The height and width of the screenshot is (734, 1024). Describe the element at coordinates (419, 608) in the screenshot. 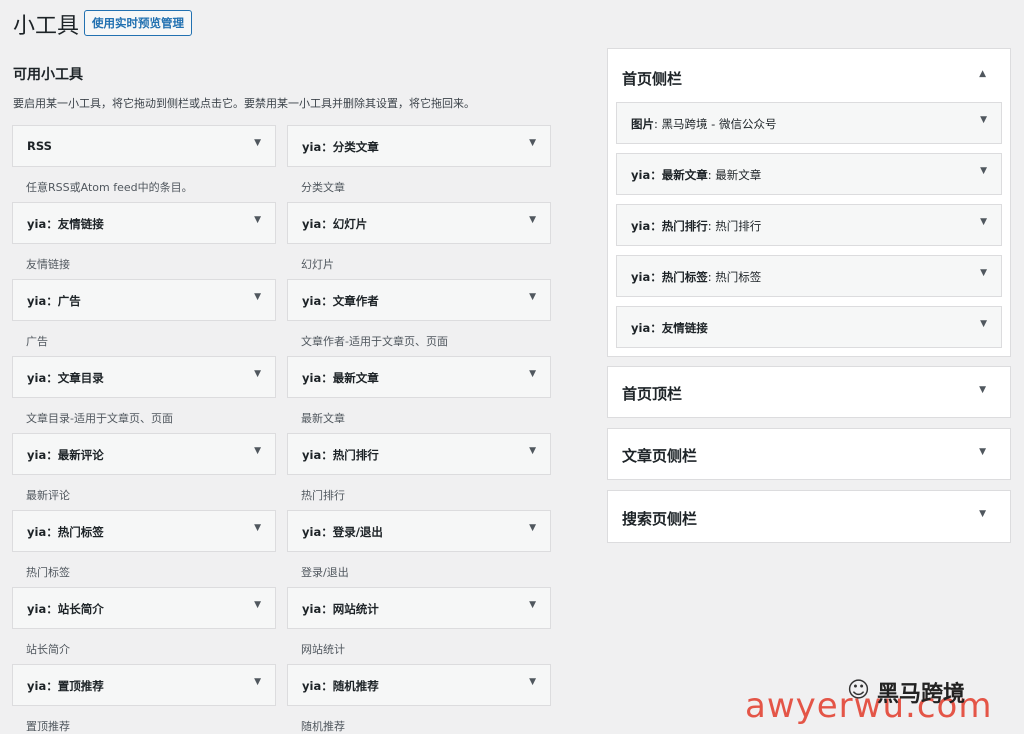

I see `available-widget: yia：网站统计 ▼` at that location.